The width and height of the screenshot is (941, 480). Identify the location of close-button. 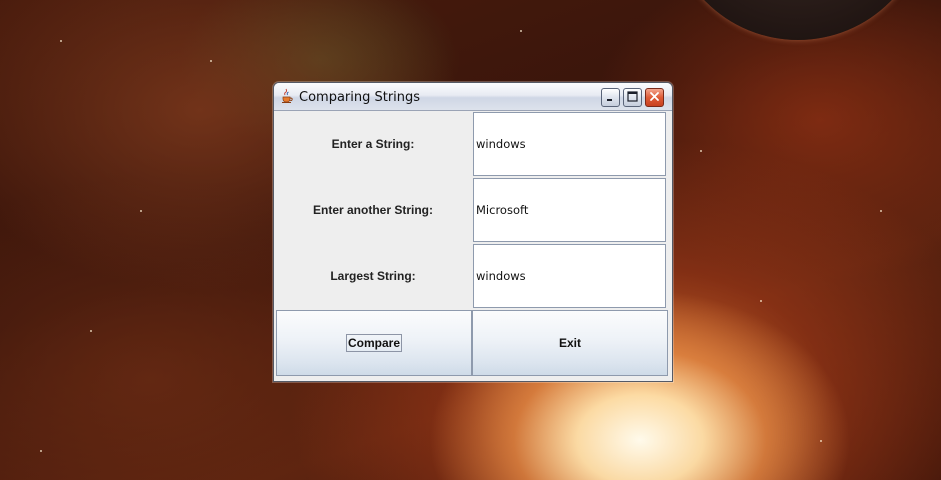
(654, 97).